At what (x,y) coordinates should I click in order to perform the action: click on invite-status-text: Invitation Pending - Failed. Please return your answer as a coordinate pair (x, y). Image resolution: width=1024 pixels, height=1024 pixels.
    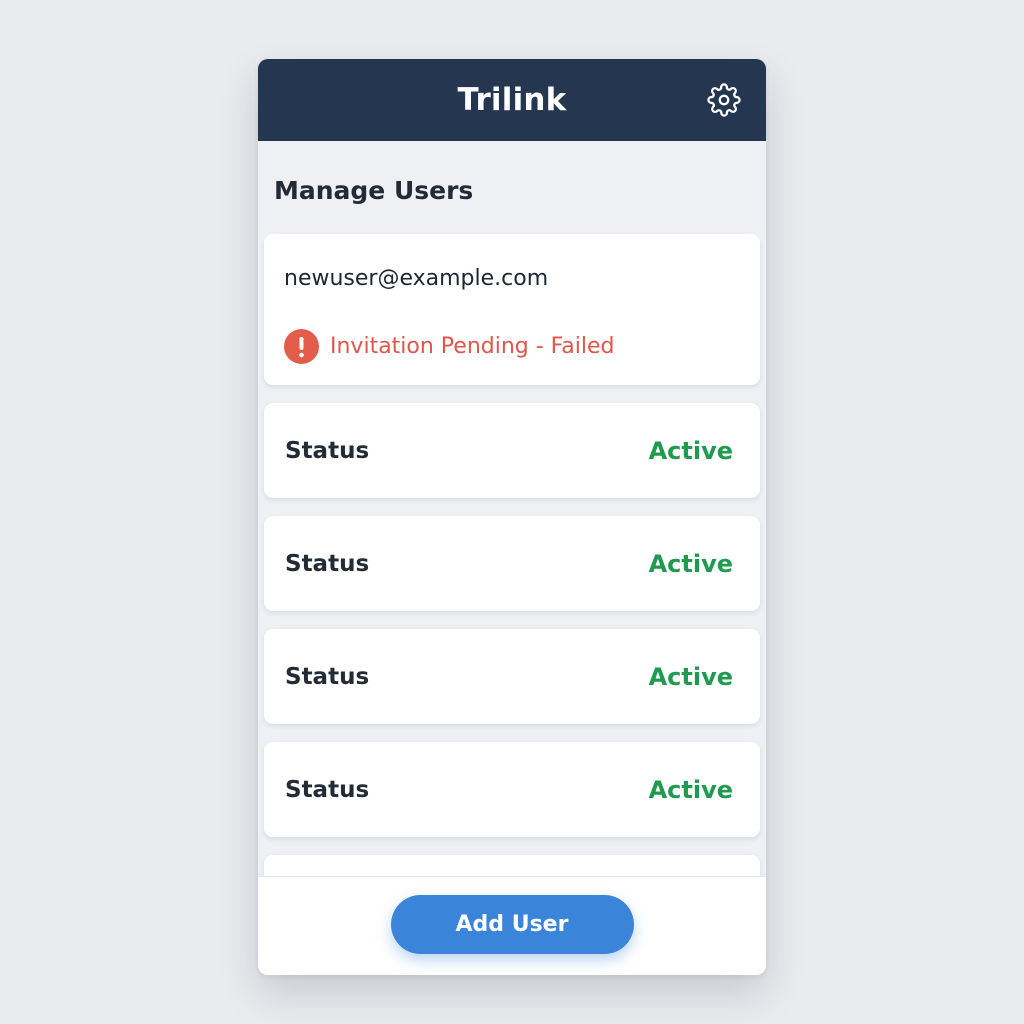
    Looking at the image, I should click on (472, 346).